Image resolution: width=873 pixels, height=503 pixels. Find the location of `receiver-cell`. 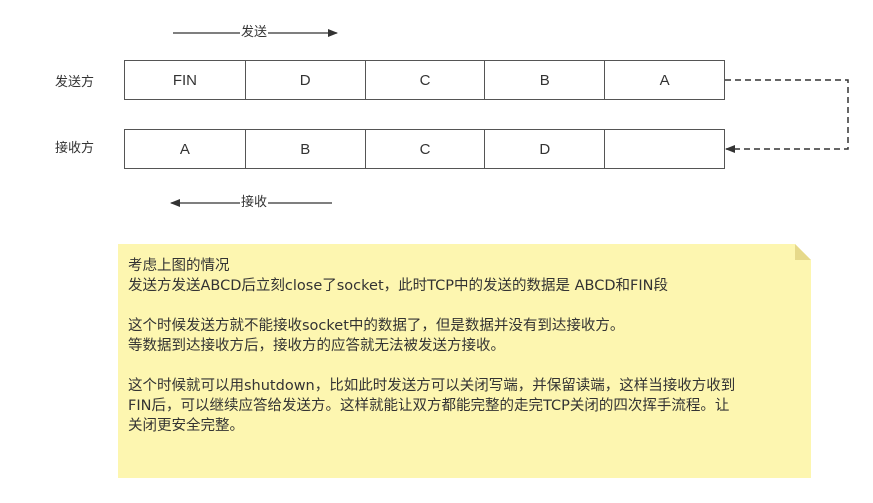

receiver-cell is located at coordinates (664, 149).